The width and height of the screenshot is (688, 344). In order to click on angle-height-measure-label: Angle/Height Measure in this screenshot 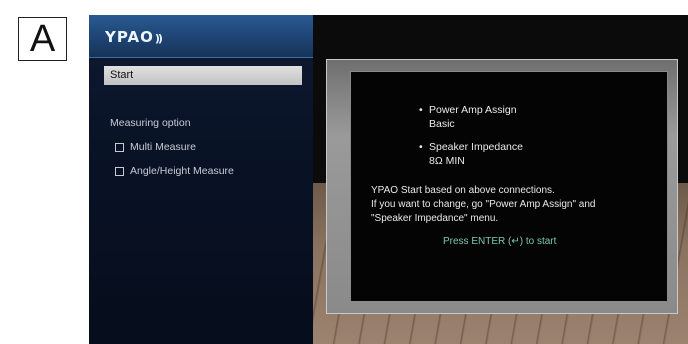, I will do `click(182, 171)`.